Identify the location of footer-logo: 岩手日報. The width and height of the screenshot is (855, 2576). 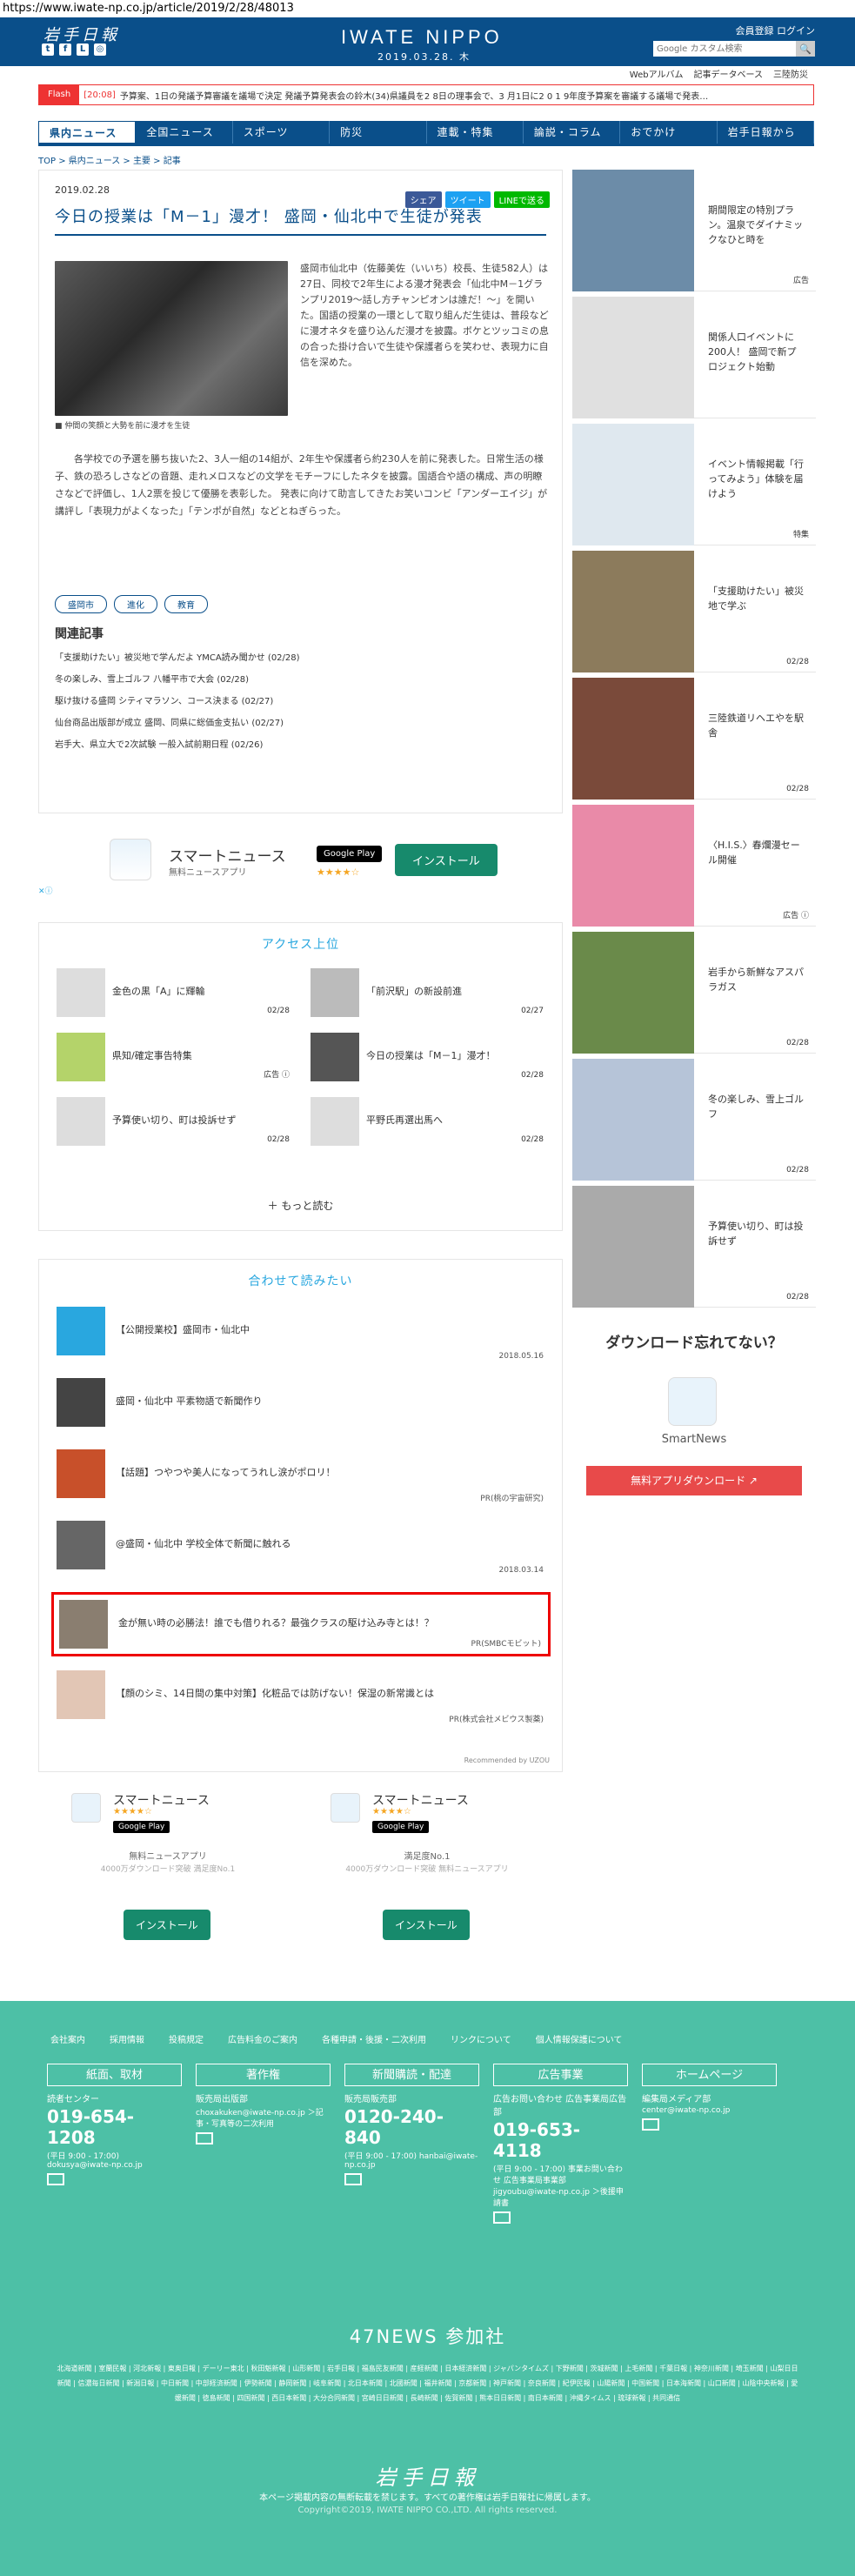
(427, 2475).